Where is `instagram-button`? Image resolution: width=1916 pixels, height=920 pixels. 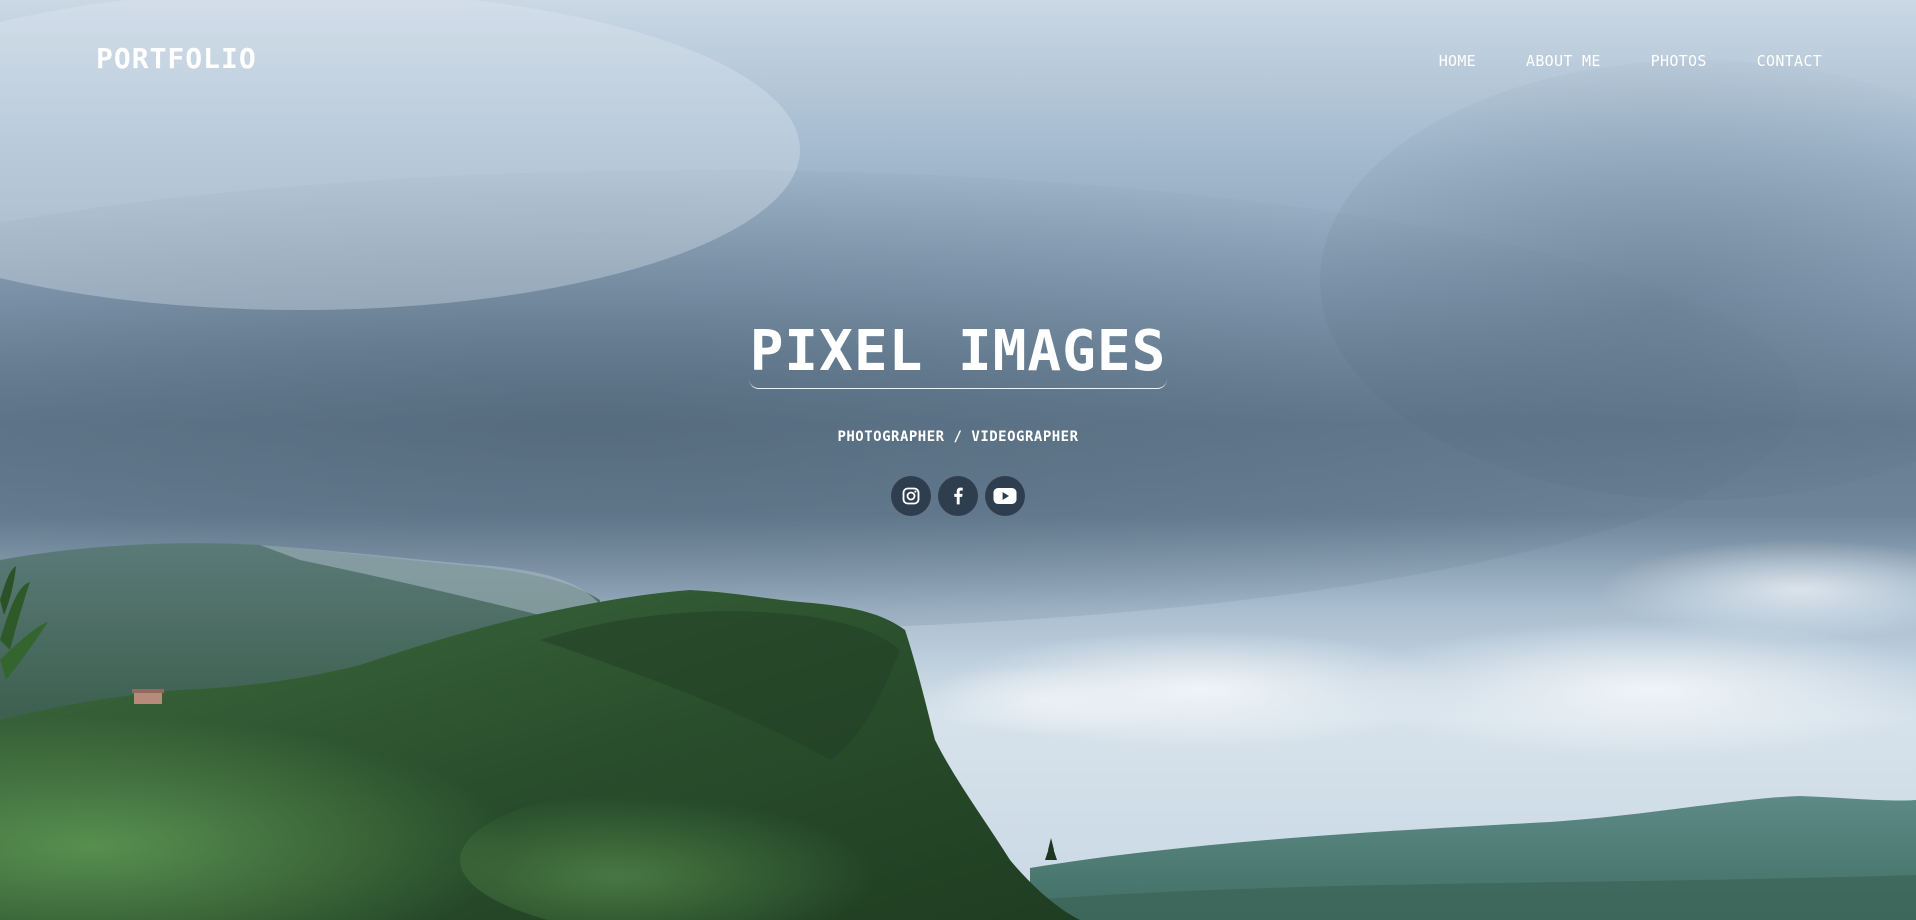 instagram-button is located at coordinates (911, 496).